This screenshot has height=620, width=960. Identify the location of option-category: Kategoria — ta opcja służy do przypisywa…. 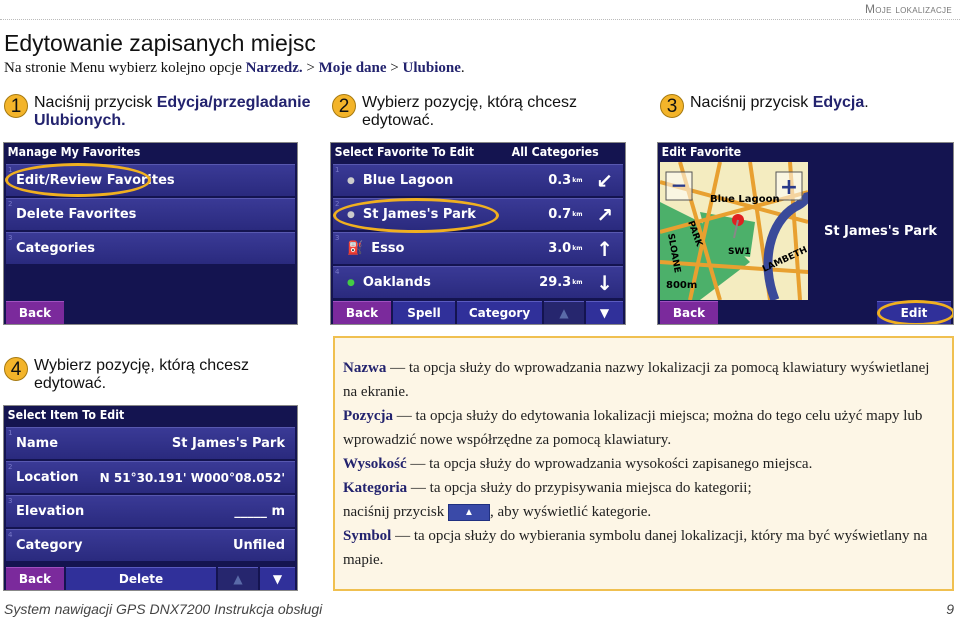
(642, 500).